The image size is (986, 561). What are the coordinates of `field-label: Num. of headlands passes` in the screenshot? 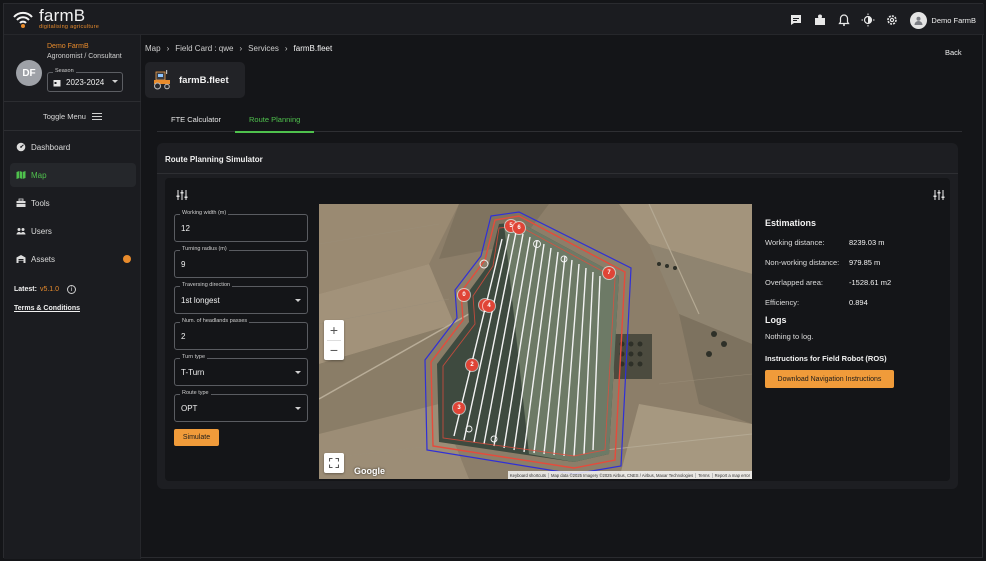 It's located at (215, 321).